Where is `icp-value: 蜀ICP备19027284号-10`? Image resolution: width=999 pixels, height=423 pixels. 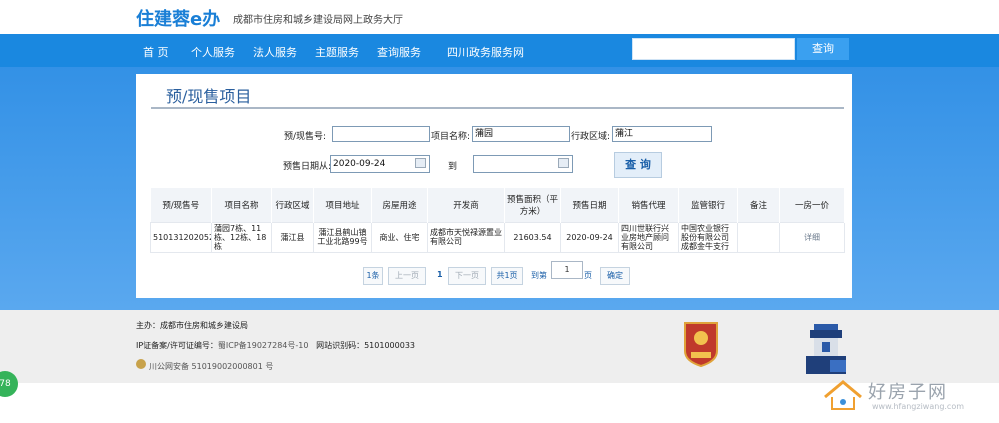 icp-value: 蜀ICP备19027284号-10 is located at coordinates (263, 345).